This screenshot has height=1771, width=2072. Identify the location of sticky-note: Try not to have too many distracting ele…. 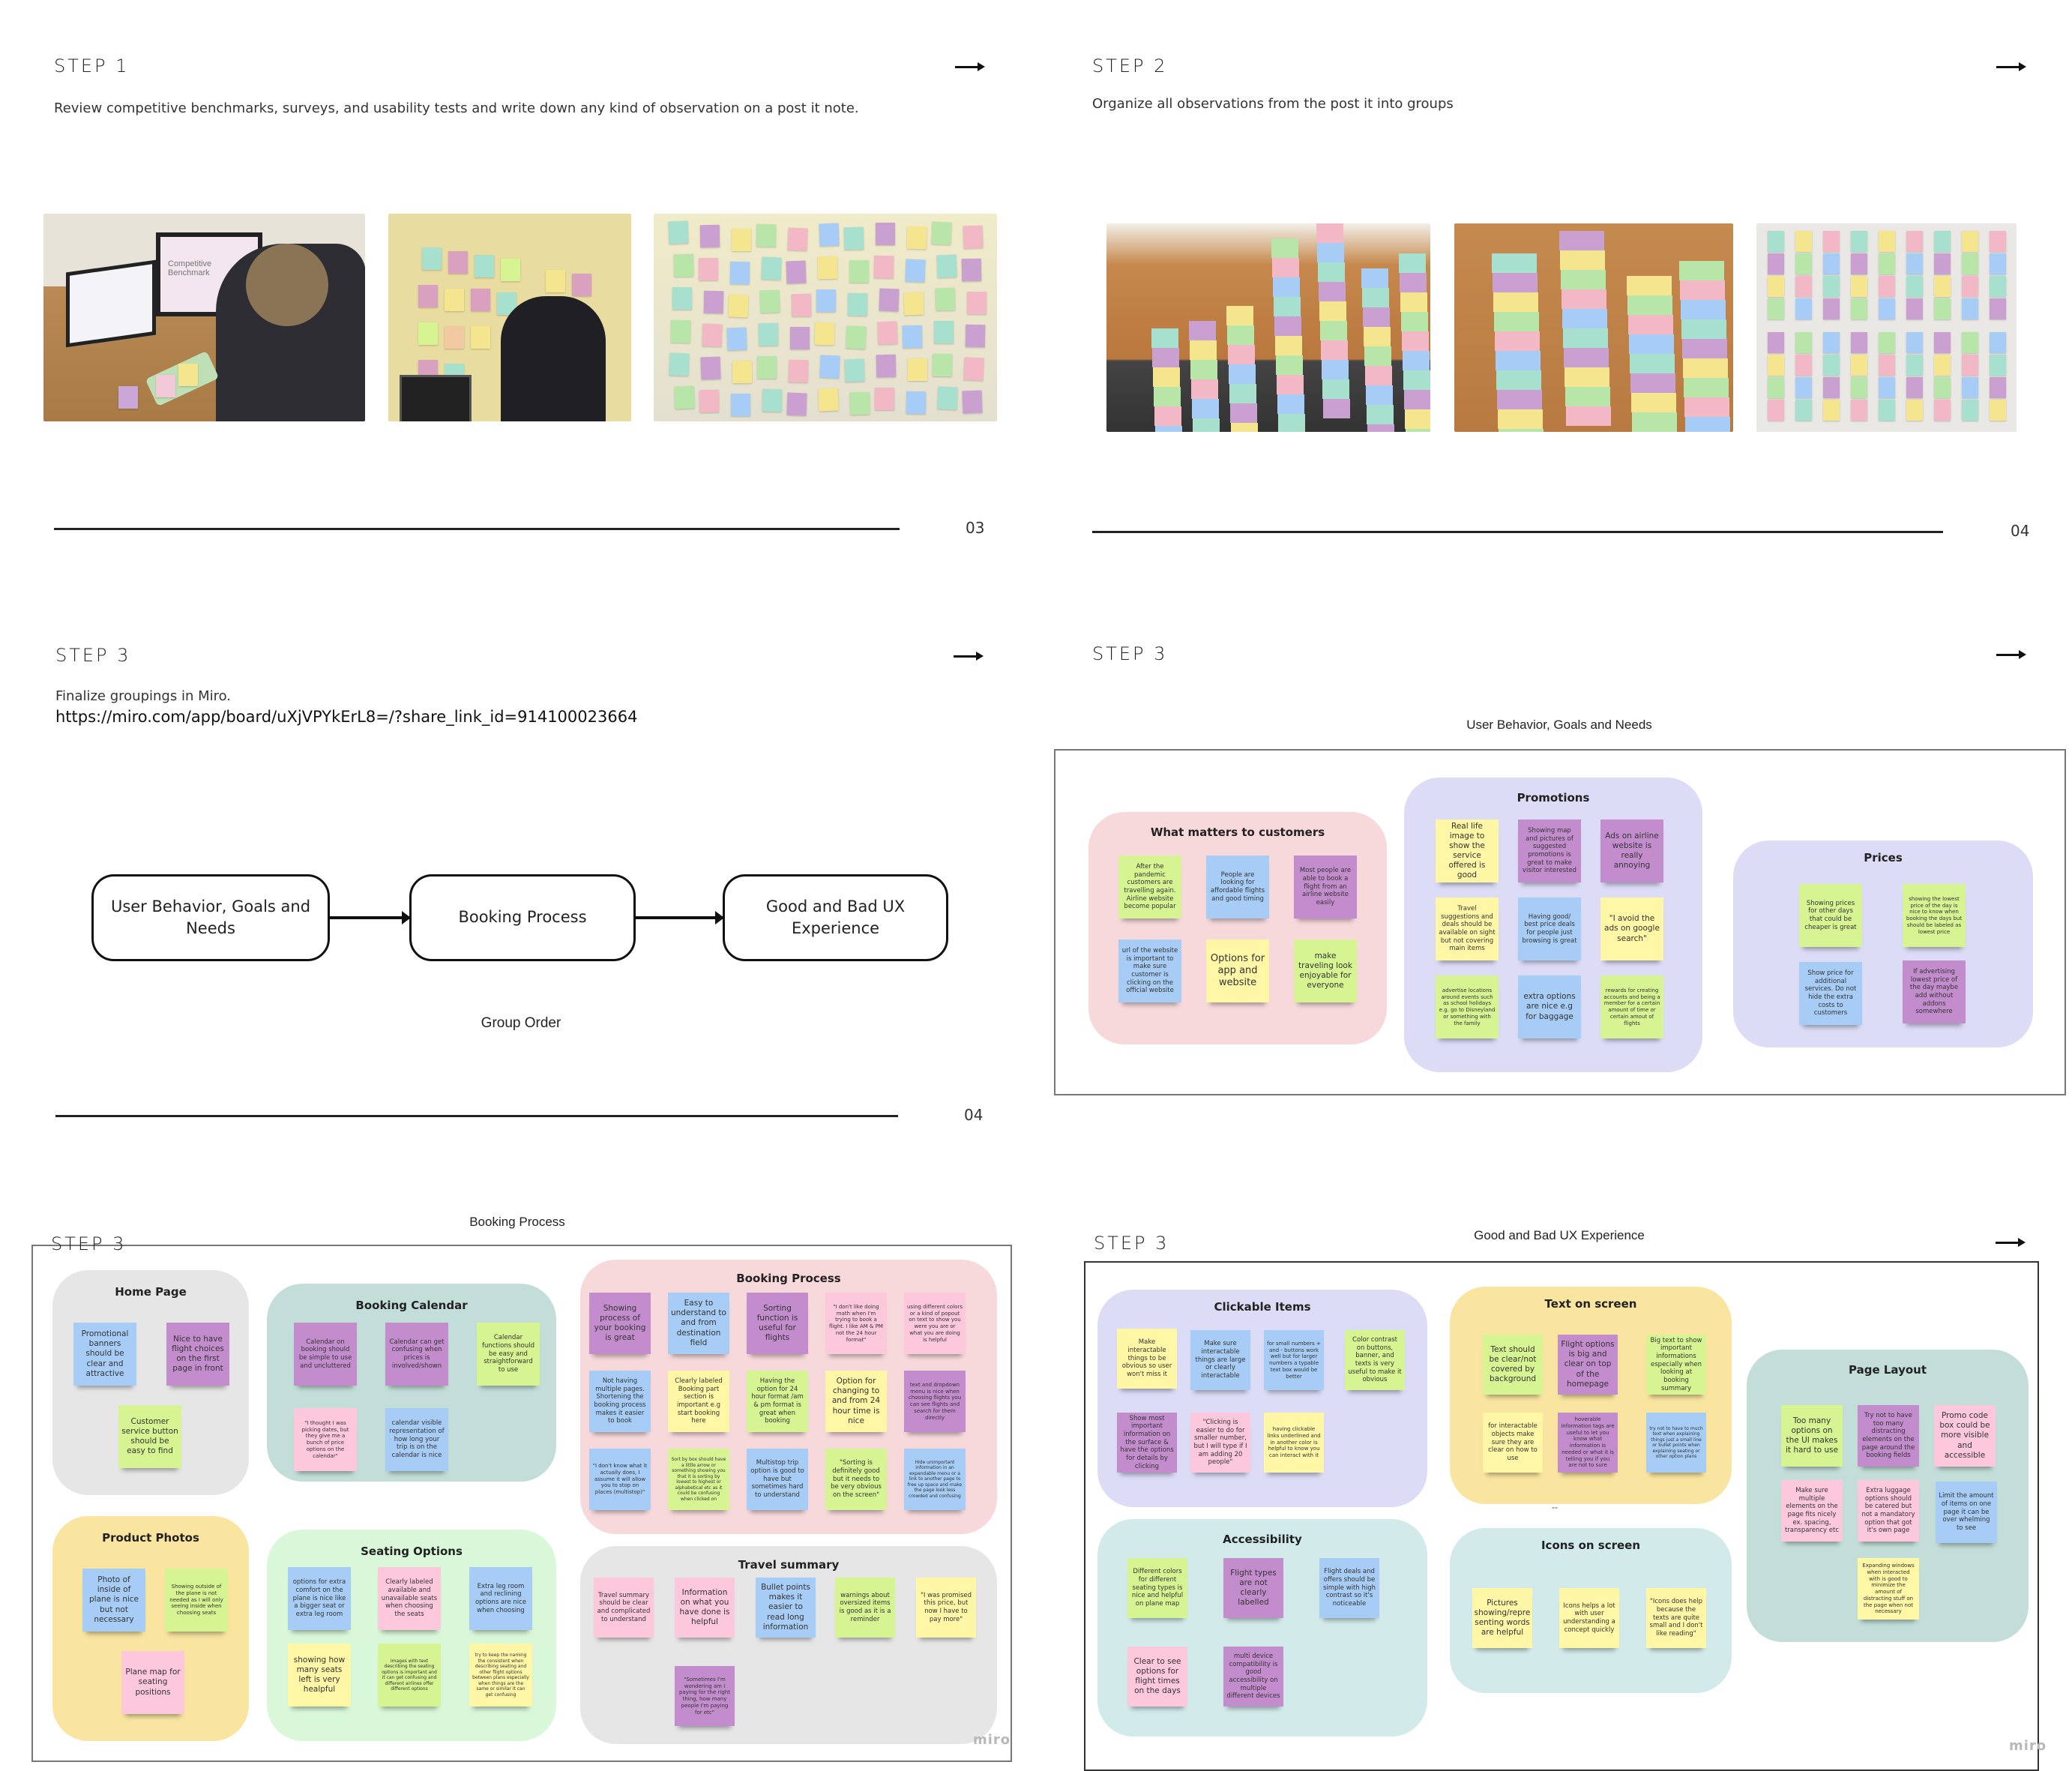
(1888, 1436).